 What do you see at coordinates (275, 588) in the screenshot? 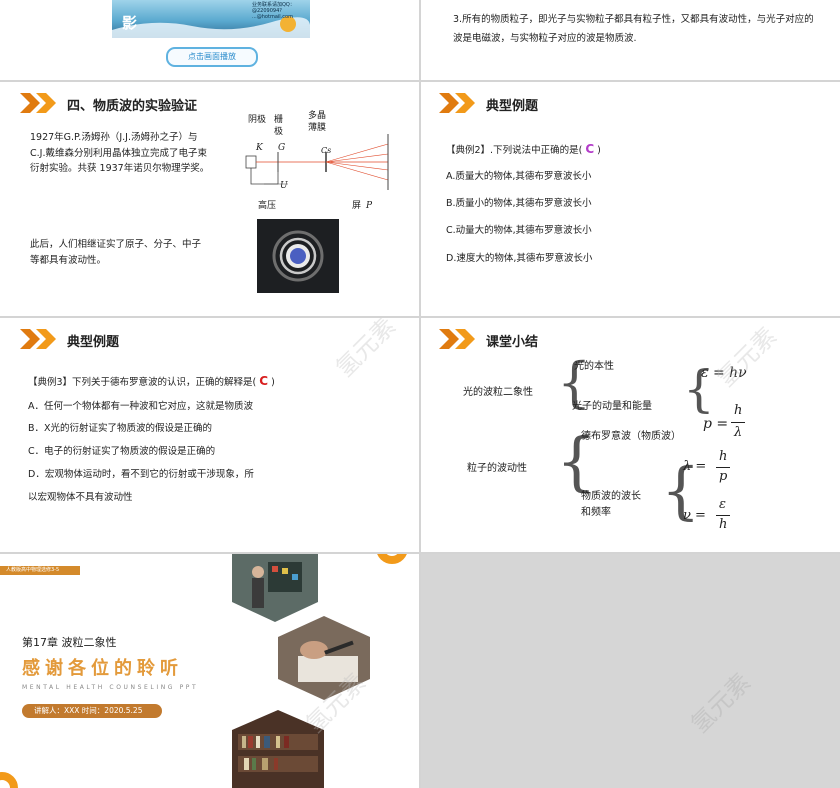
I see `photo-teacher-board` at bounding box center [275, 588].